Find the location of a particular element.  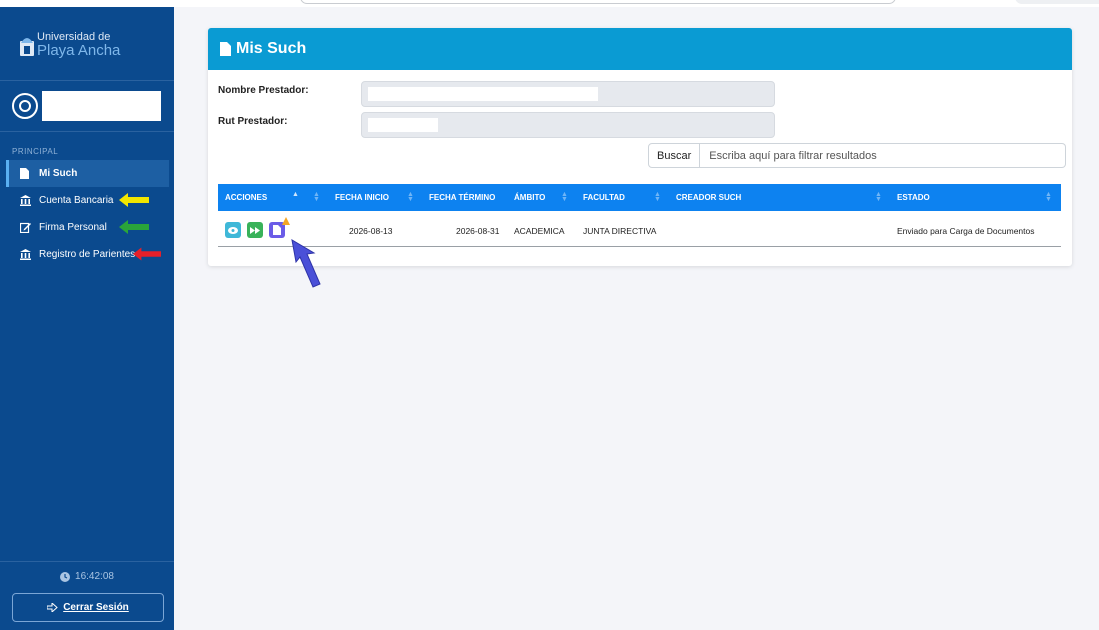

green-arrow-icon is located at coordinates (134, 227).